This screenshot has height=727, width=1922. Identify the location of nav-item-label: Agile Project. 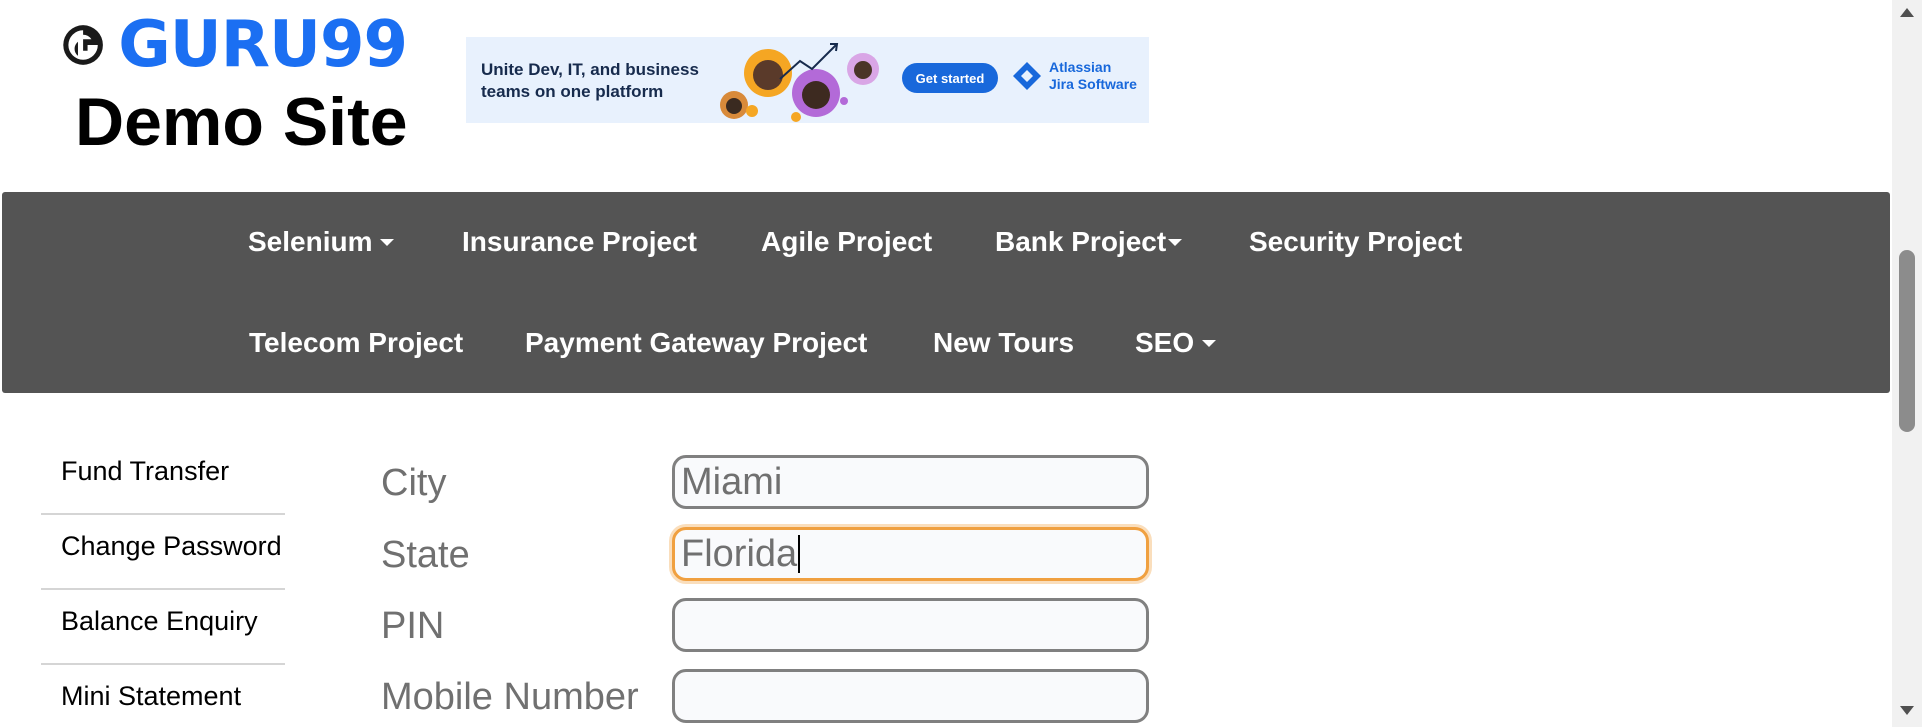
(847, 241).